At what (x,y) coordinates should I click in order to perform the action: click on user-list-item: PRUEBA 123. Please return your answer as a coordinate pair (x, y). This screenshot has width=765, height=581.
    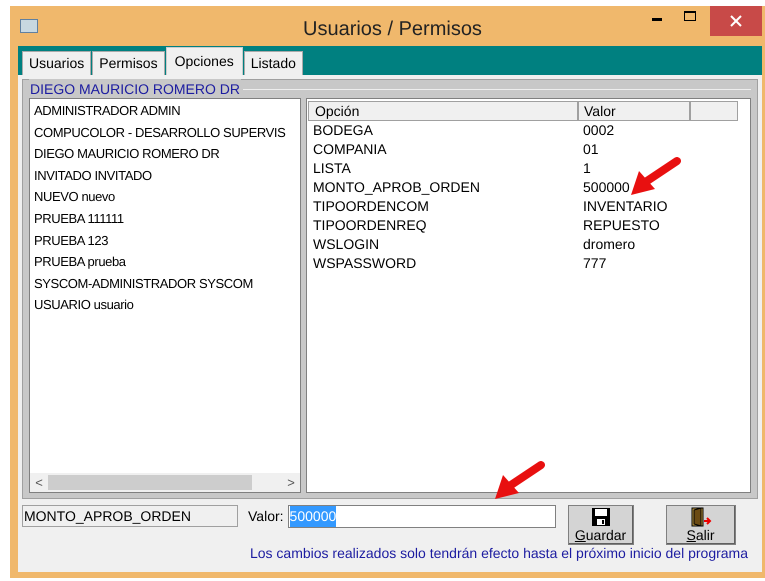
    Looking at the image, I should click on (71, 241).